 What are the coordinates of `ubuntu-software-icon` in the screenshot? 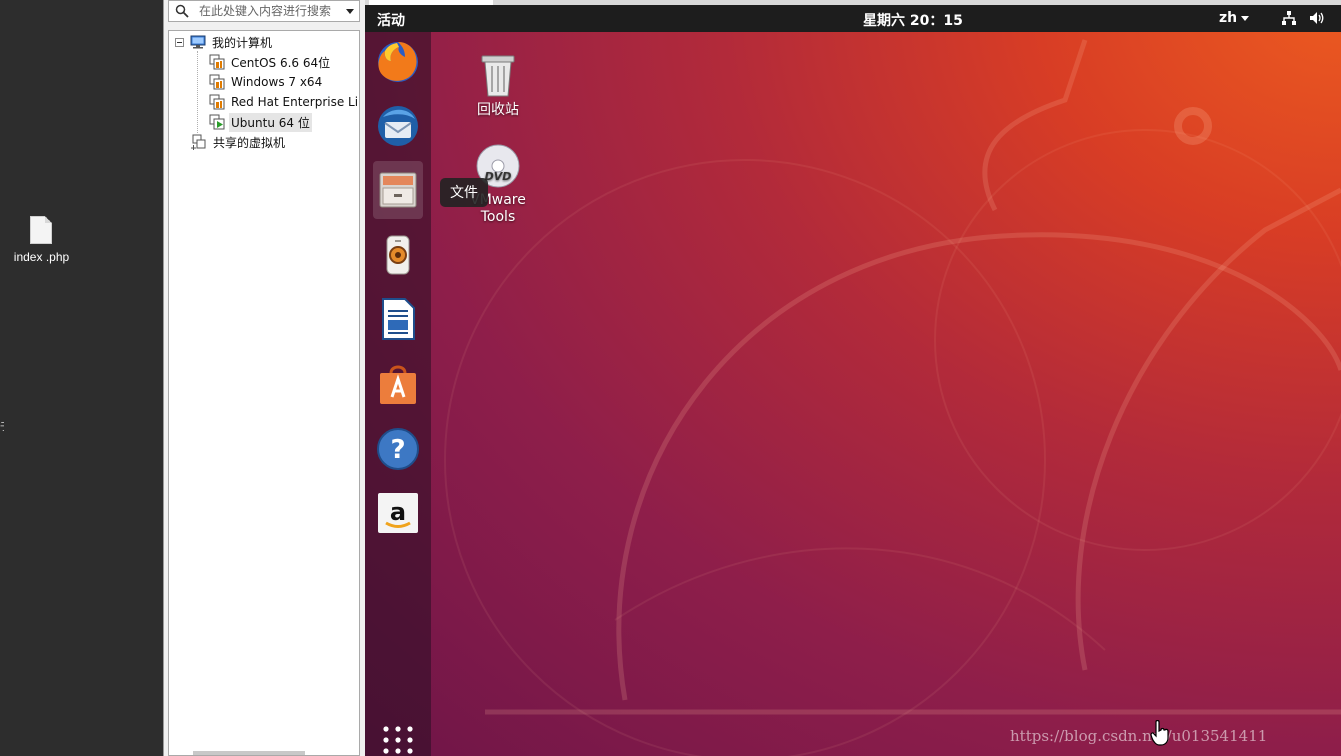 It's located at (398, 384).